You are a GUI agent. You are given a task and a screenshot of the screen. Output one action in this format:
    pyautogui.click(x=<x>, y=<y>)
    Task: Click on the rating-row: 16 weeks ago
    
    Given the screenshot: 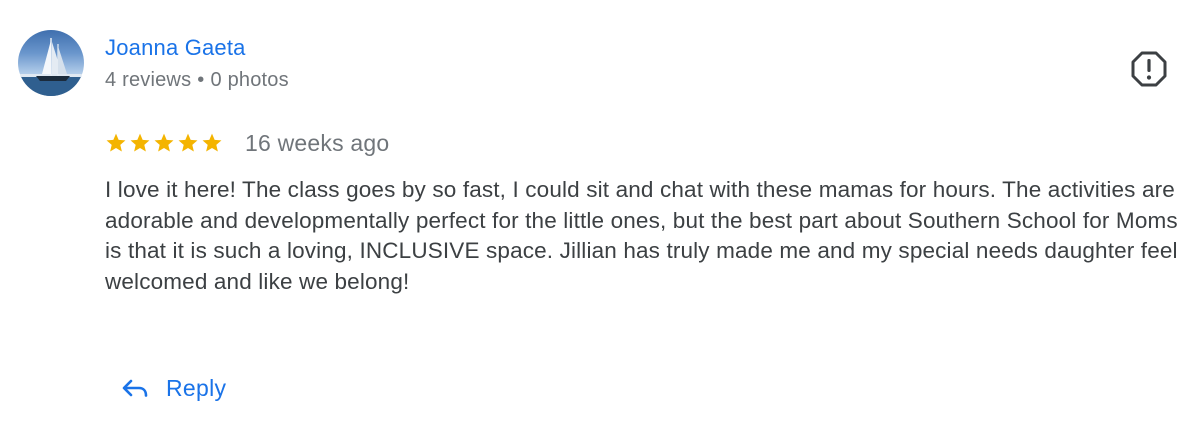 What is the action you would take?
    pyautogui.click(x=247, y=143)
    